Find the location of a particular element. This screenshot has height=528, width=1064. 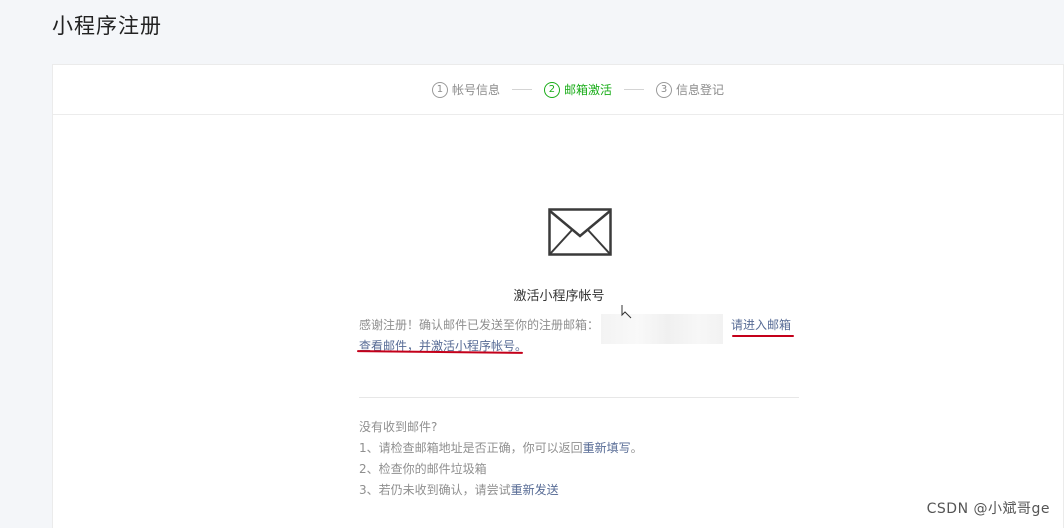

step-email-activation: 2 邮箱激活 is located at coordinates (577, 89).